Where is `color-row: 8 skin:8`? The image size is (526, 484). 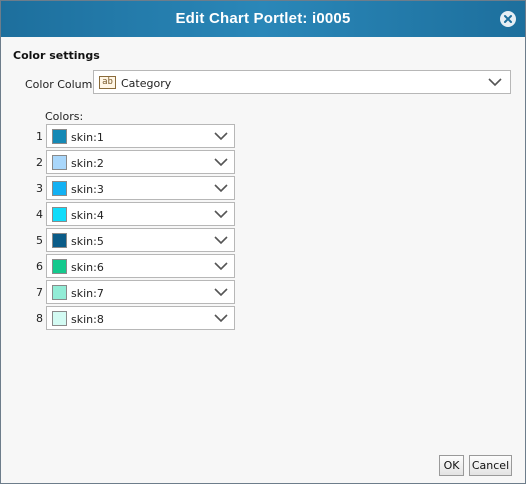
color-row: 8 skin:8 is located at coordinates (121, 318).